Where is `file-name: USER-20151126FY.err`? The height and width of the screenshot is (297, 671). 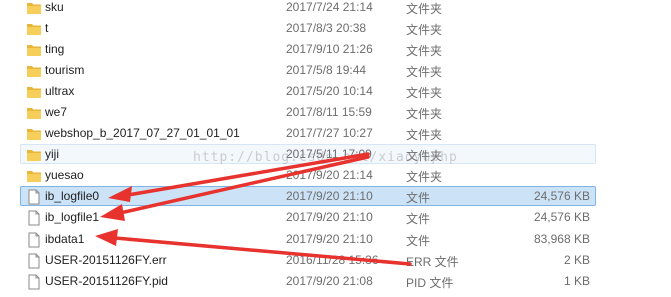 file-name: USER-20151126FY.err is located at coordinates (106, 260).